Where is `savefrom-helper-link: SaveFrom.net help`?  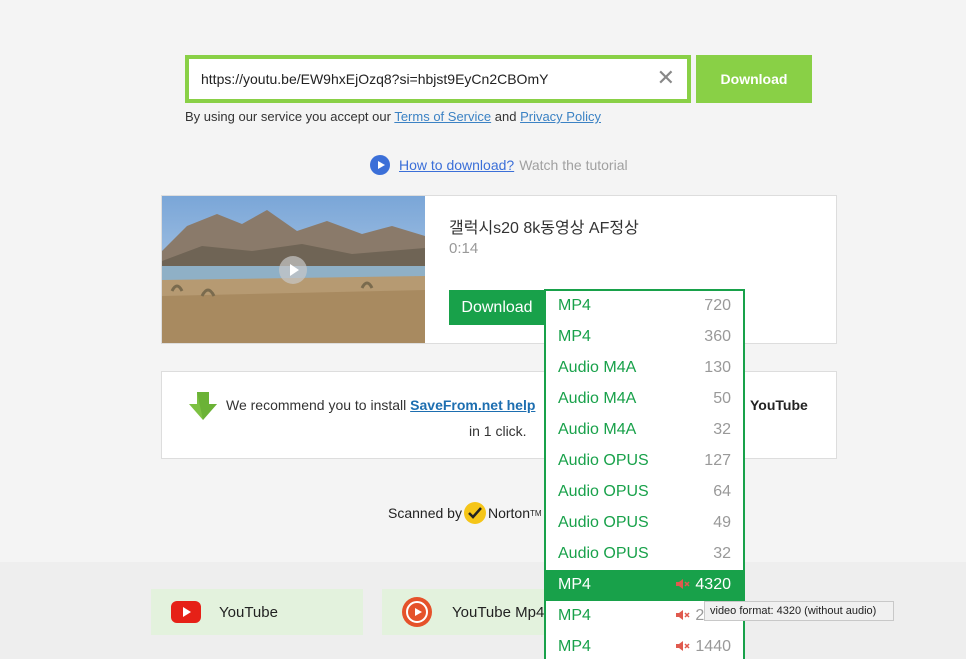
savefrom-helper-link: SaveFrom.net help is located at coordinates (472, 405).